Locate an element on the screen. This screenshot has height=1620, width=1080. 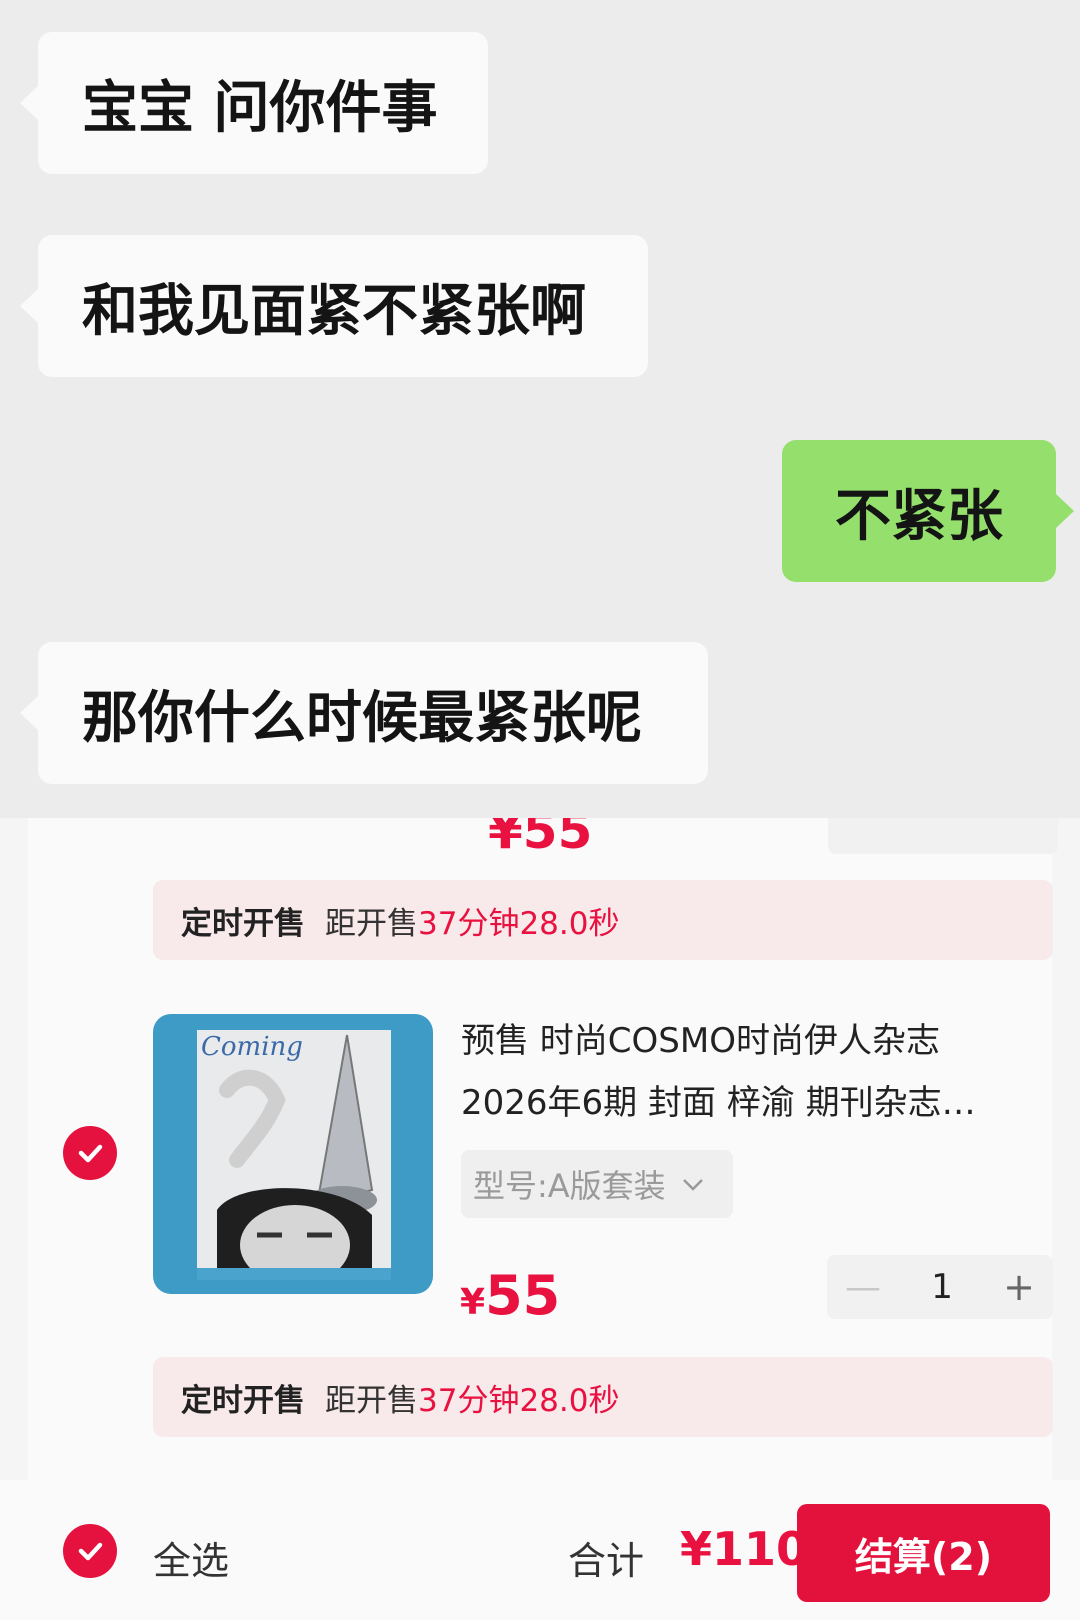
cover-photo-icon is located at coordinates (294, 1157).